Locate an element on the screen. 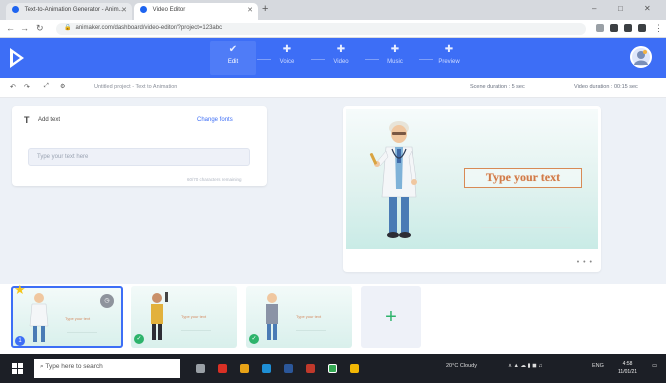  scene-number-badge: 1 is located at coordinates (20, 341).